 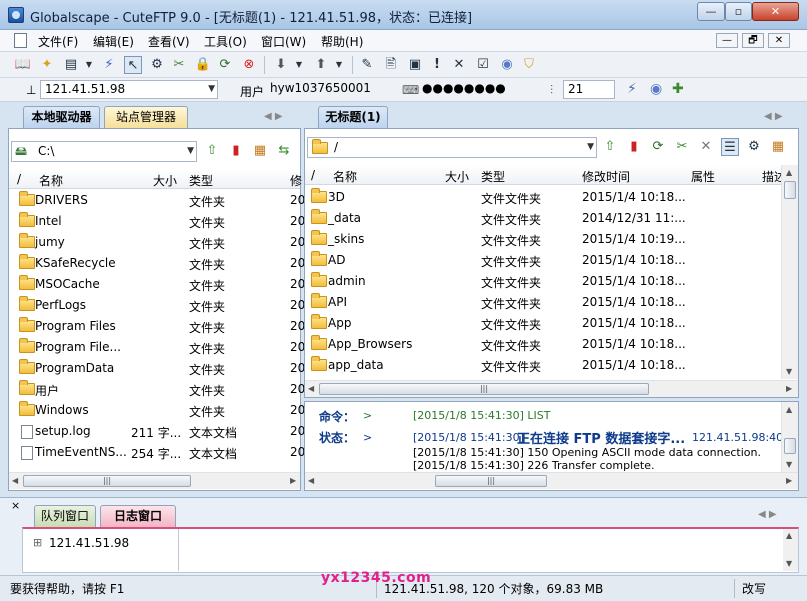 What do you see at coordinates (15, 505) in the screenshot?
I see `bottom-pane-close-icon: ×` at bounding box center [15, 505].